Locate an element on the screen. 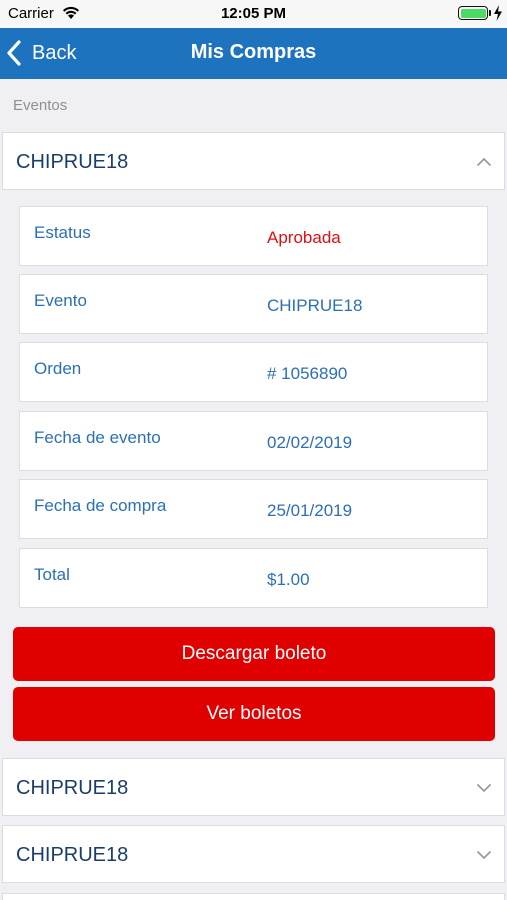  purchase-header-partial is located at coordinates (253, 896).